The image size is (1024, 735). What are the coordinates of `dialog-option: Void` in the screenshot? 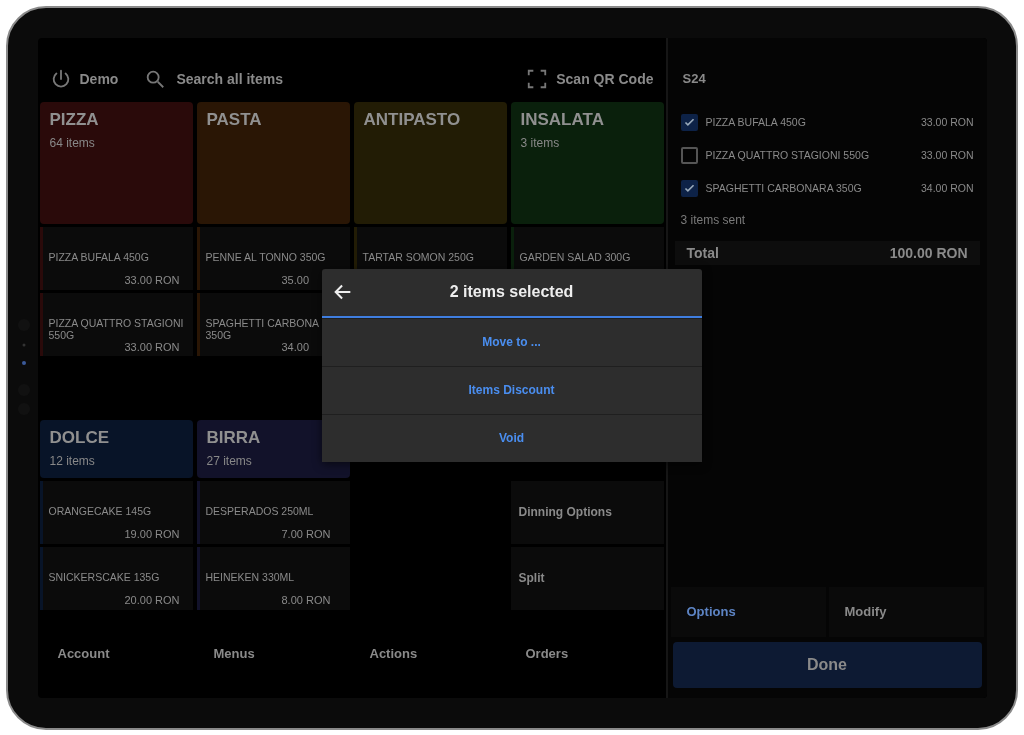 It's located at (511, 437).